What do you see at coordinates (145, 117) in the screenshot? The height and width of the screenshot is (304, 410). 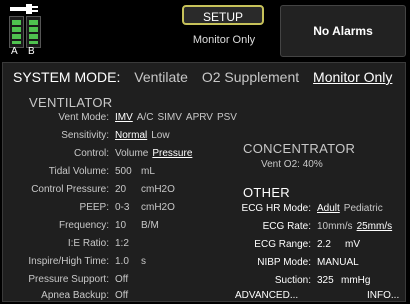 I see `vent-mode-ac: A/C` at bounding box center [145, 117].